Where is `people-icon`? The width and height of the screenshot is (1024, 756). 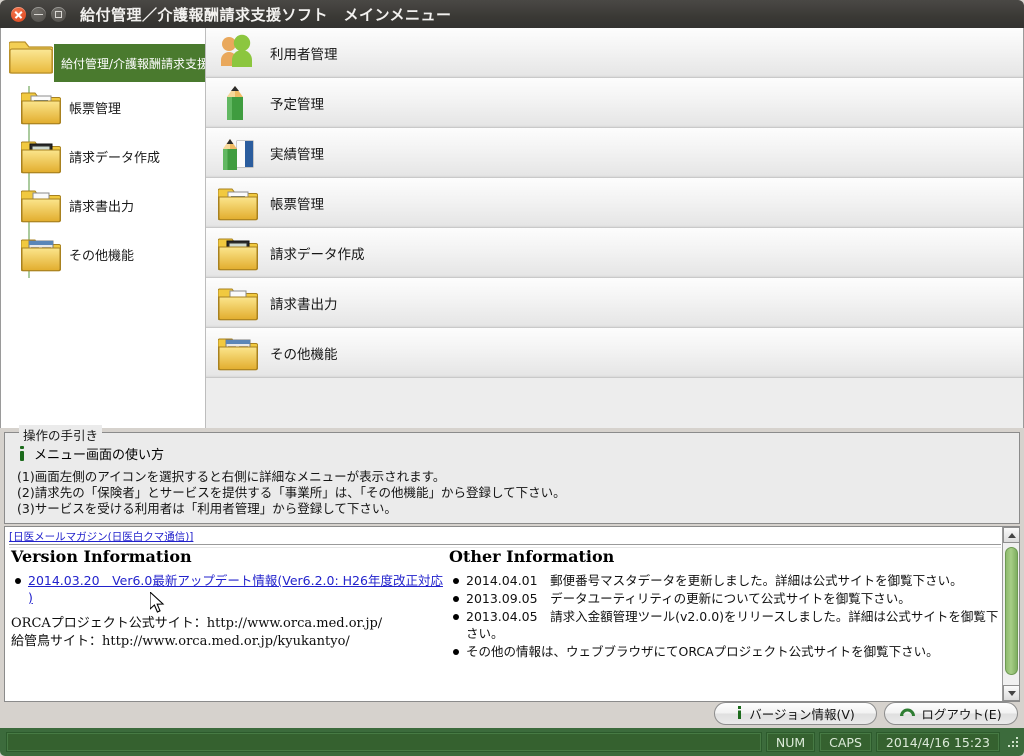
people-icon is located at coordinates (238, 53).